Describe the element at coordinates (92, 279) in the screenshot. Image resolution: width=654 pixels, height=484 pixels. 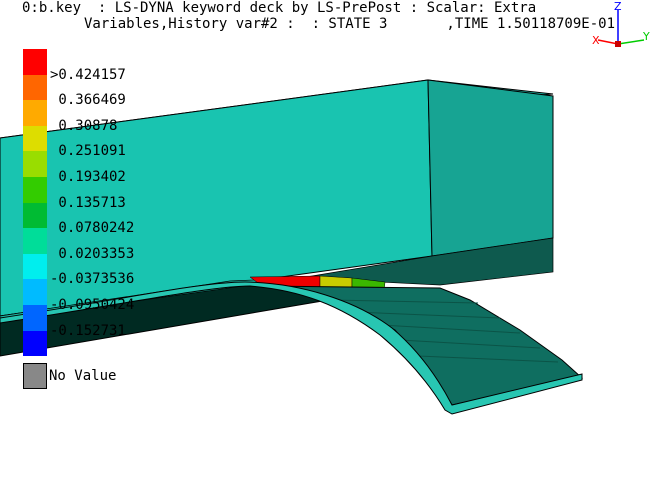
I see `legend-label: -0.0373536` at that location.